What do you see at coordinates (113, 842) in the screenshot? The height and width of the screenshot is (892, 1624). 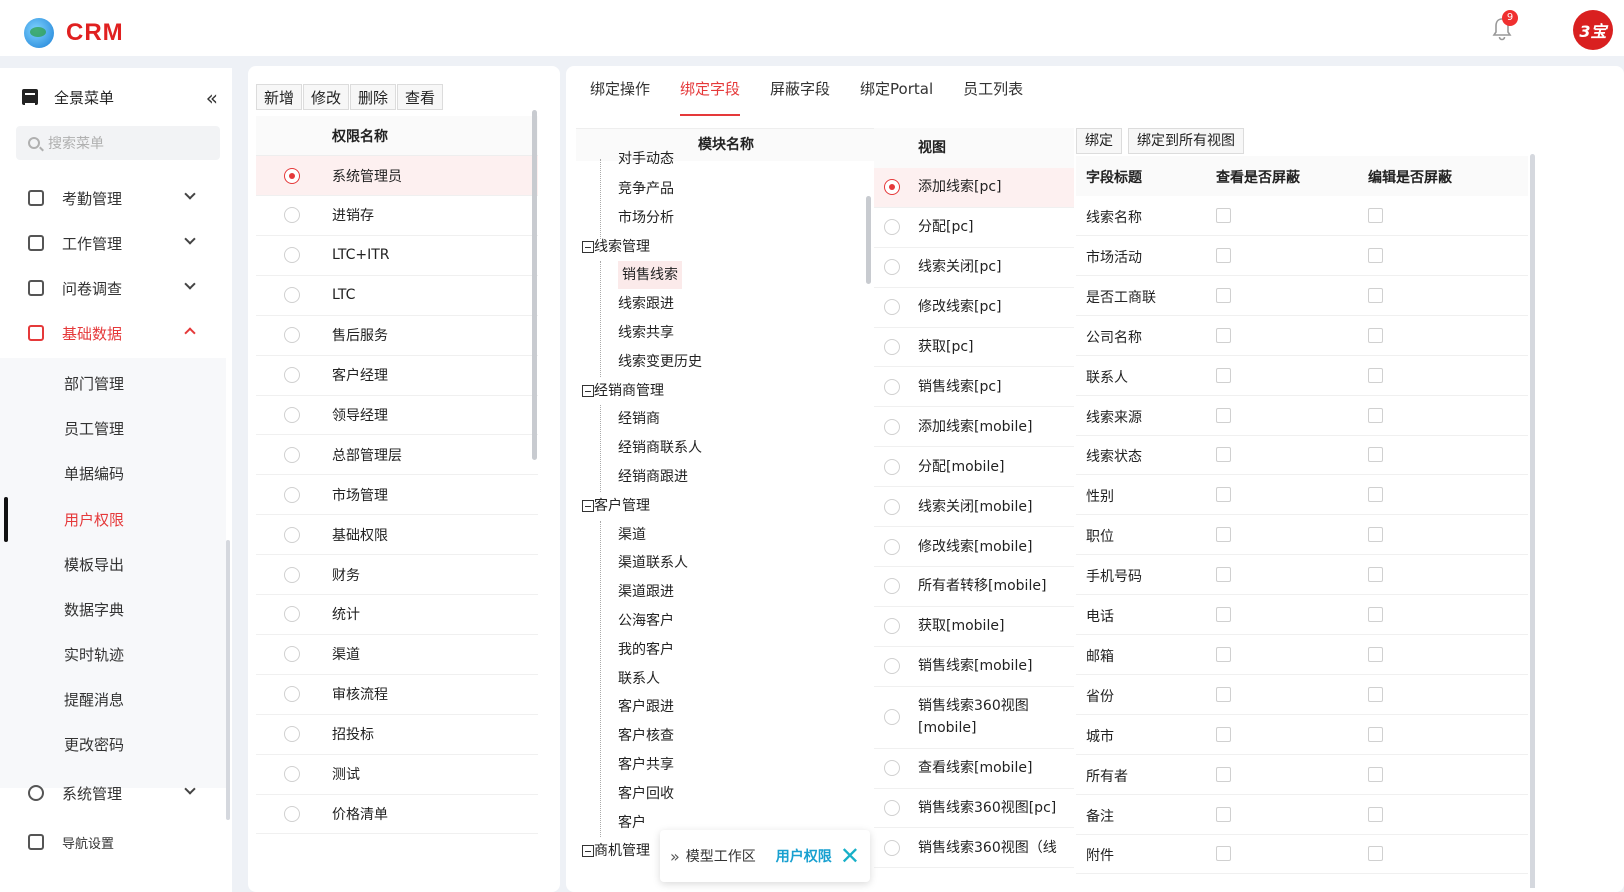 I see `nav-group-navigation: 导航设置` at bounding box center [113, 842].